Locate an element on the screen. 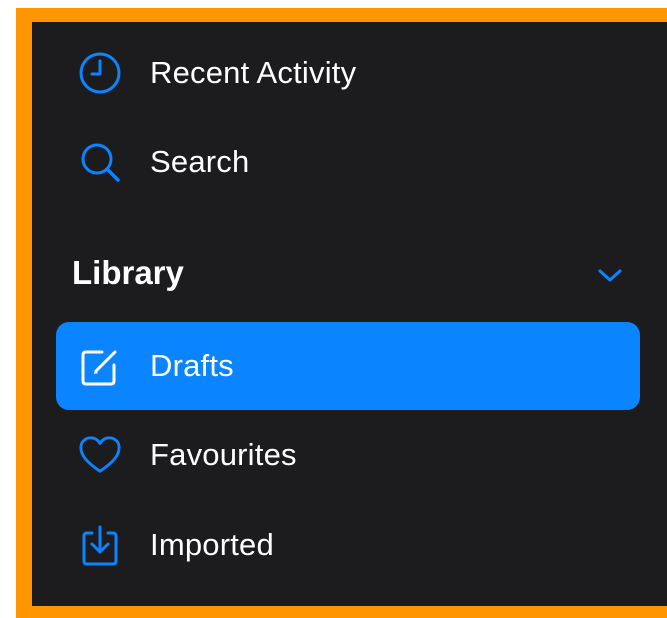 This screenshot has width=667, height=618. chevron-down-icon is located at coordinates (610, 276).